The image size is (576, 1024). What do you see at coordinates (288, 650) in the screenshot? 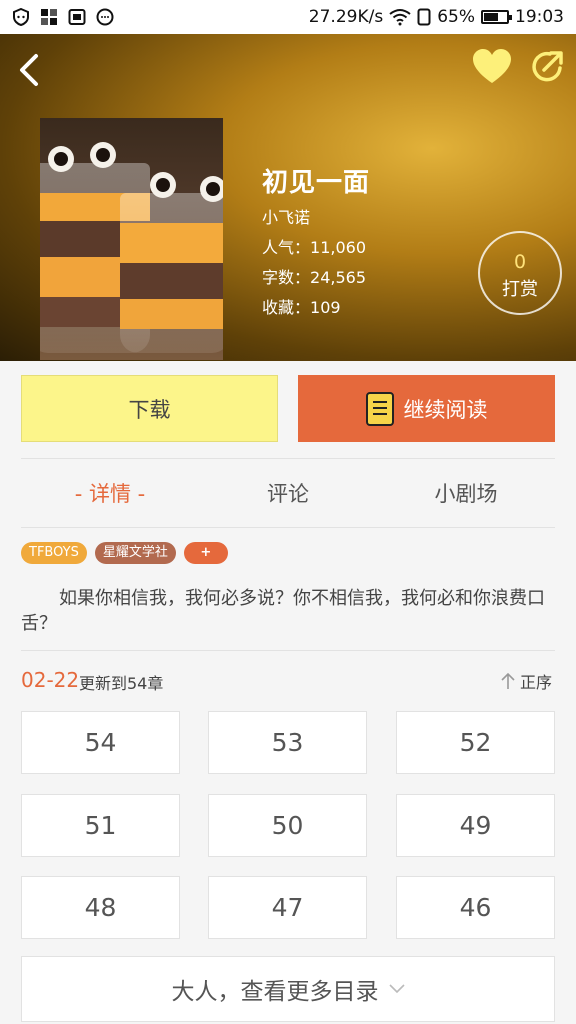
I see `divider` at bounding box center [288, 650].